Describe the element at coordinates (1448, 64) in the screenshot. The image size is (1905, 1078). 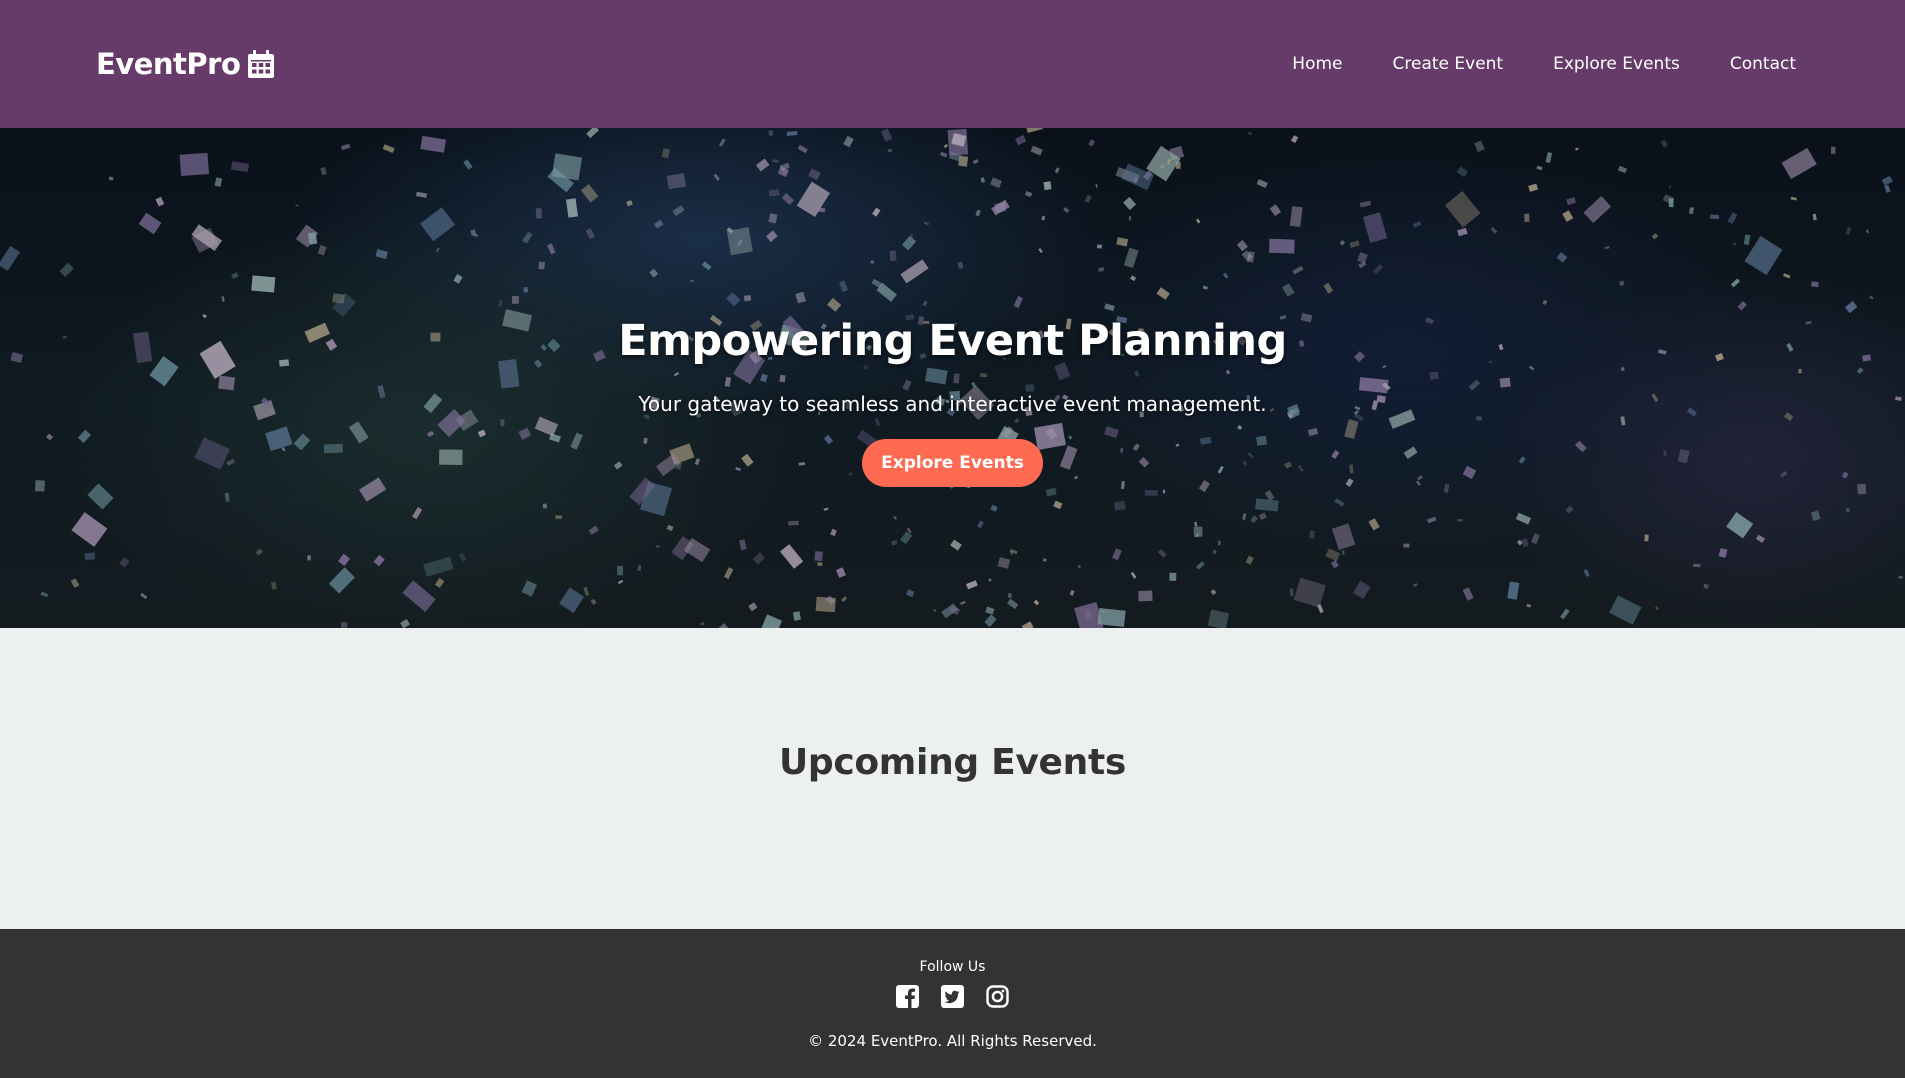
I see `nav-link-create-event: Create Event` at that location.